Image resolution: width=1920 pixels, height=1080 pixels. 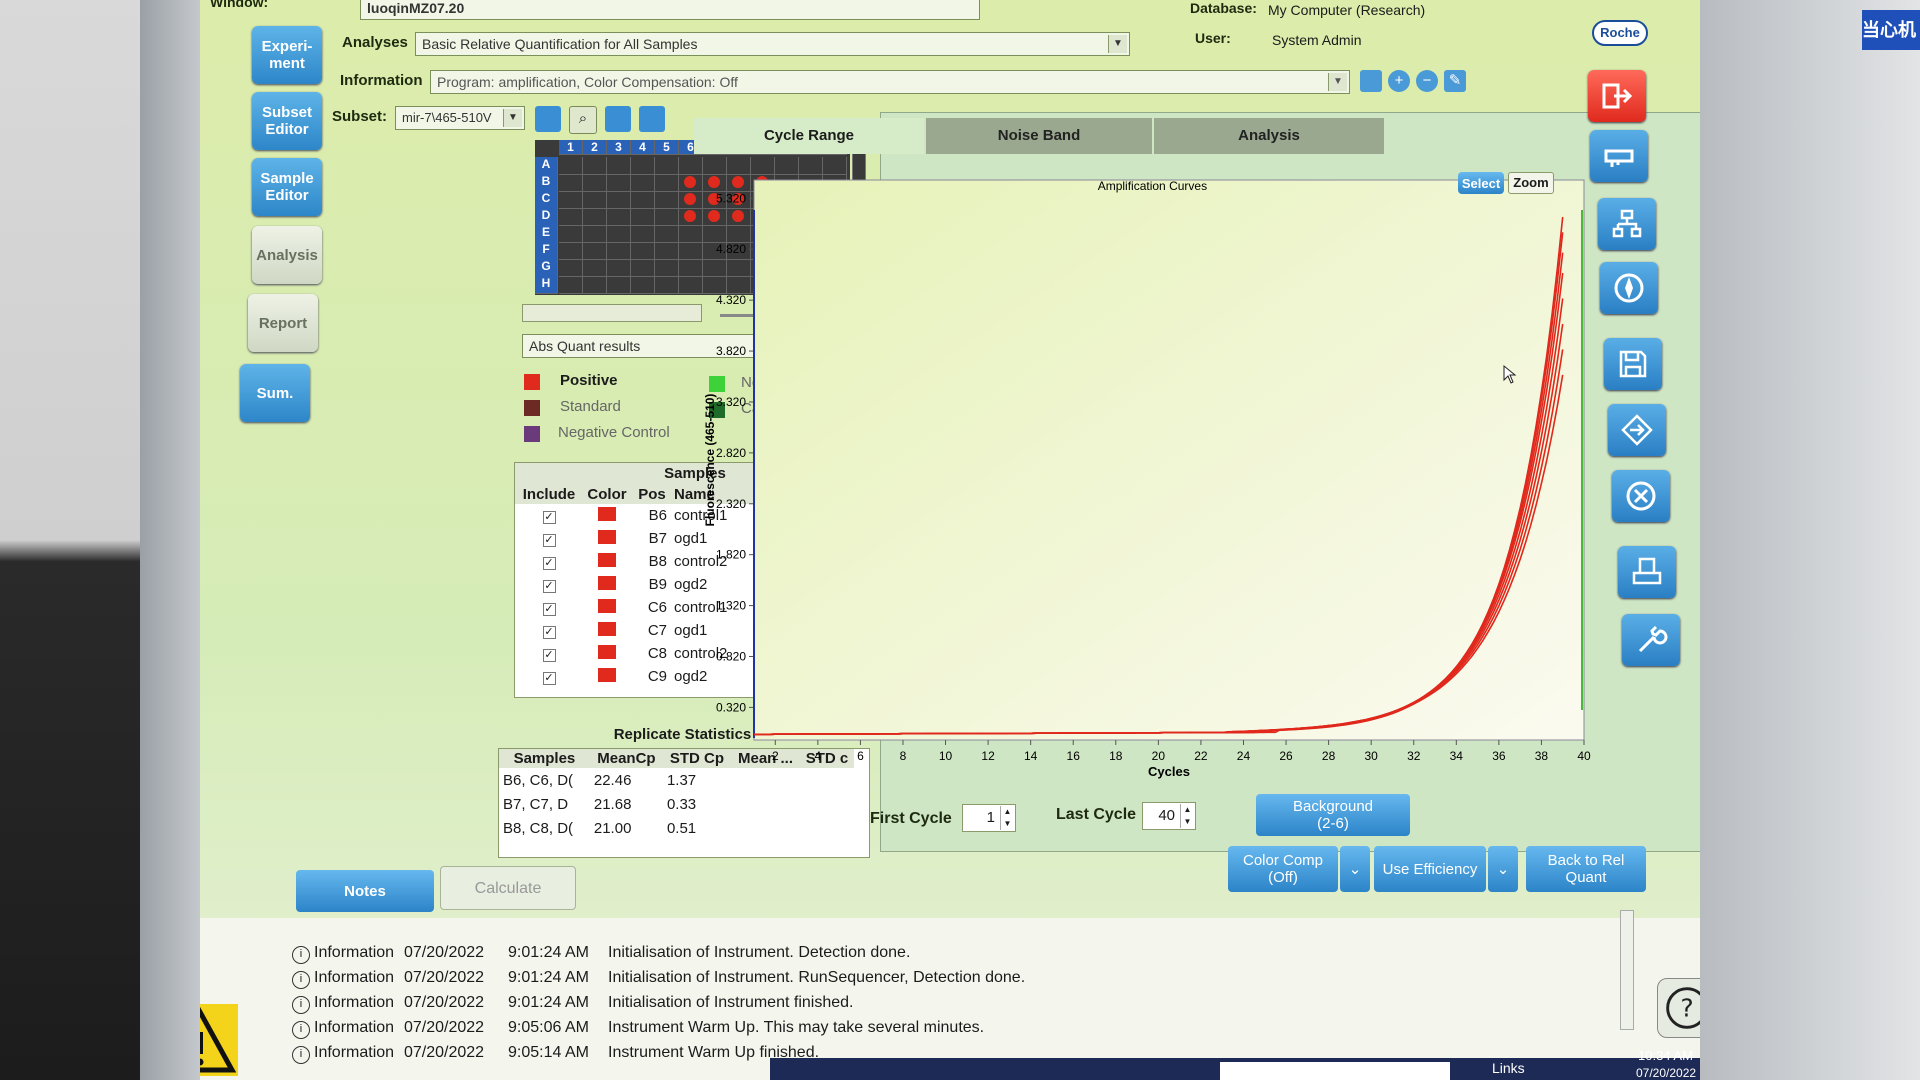 What do you see at coordinates (1481, 183) in the screenshot?
I see `select-button: Select` at bounding box center [1481, 183].